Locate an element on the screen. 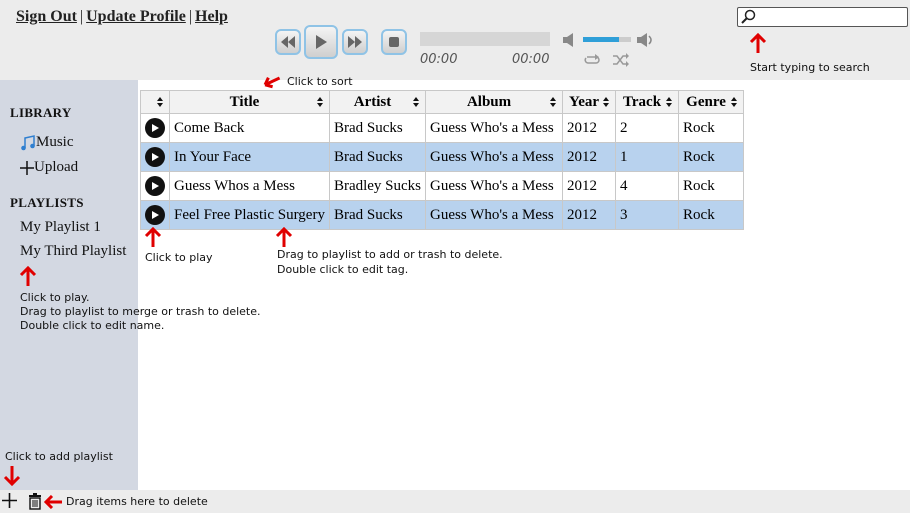 This screenshot has height=513, width=910. sidebar-item-label: Upload is located at coordinates (56, 167).